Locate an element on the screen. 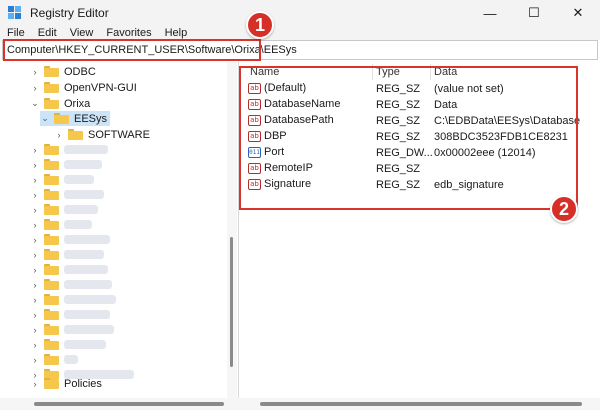  maximize-button: ☐ is located at coordinates (534, 13).